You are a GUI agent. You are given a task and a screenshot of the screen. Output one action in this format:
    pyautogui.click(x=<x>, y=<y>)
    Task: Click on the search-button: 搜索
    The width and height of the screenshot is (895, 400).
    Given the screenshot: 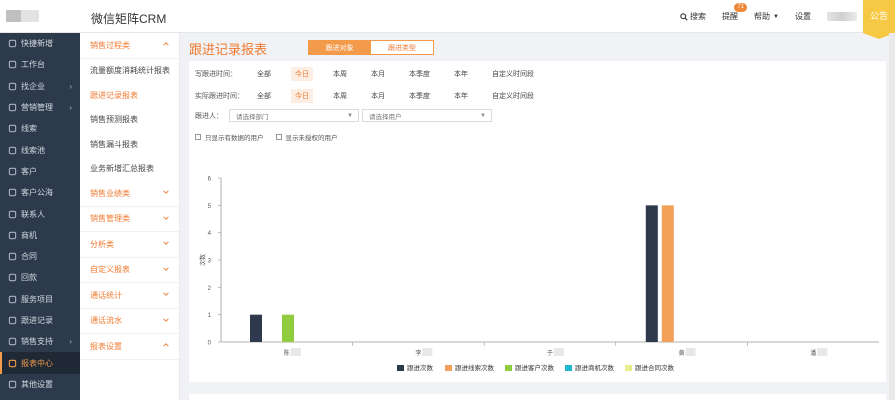 What is the action you would take?
    pyautogui.click(x=693, y=16)
    